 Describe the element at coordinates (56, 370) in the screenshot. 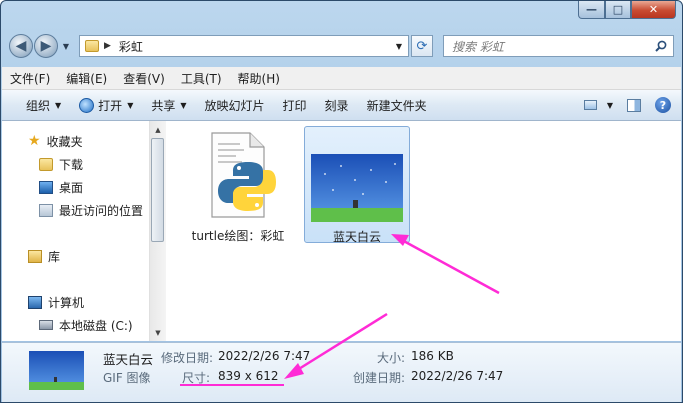

I see `details-thumbnail` at that location.